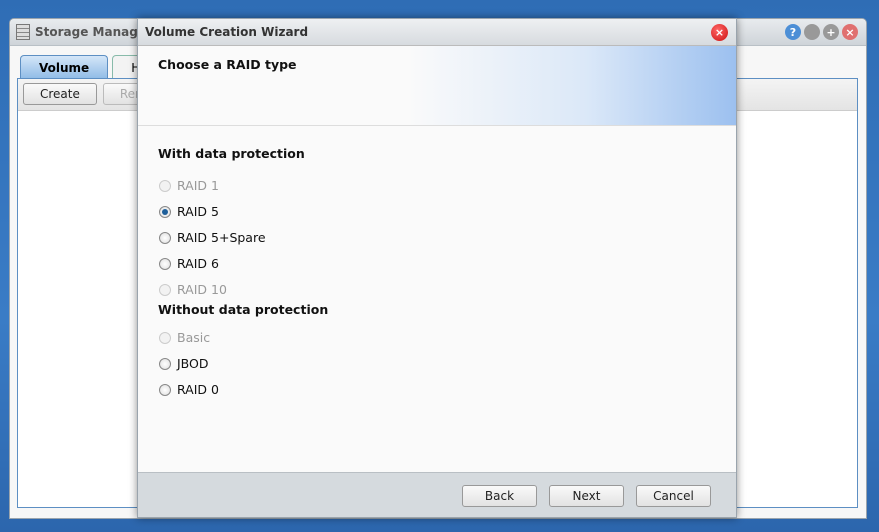 This screenshot has width=879, height=532. What do you see at coordinates (831, 32) in the screenshot?
I see `maximize-icon: +` at bounding box center [831, 32].